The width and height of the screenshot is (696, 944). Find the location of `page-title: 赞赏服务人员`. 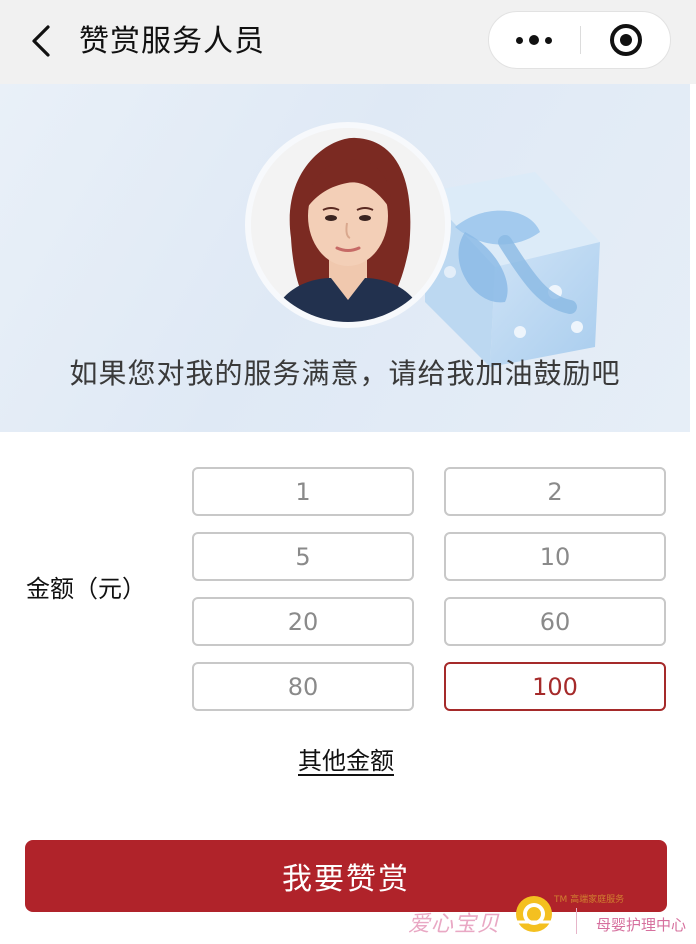

page-title: 赞赏服务人员 is located at coordinates (172, 41).